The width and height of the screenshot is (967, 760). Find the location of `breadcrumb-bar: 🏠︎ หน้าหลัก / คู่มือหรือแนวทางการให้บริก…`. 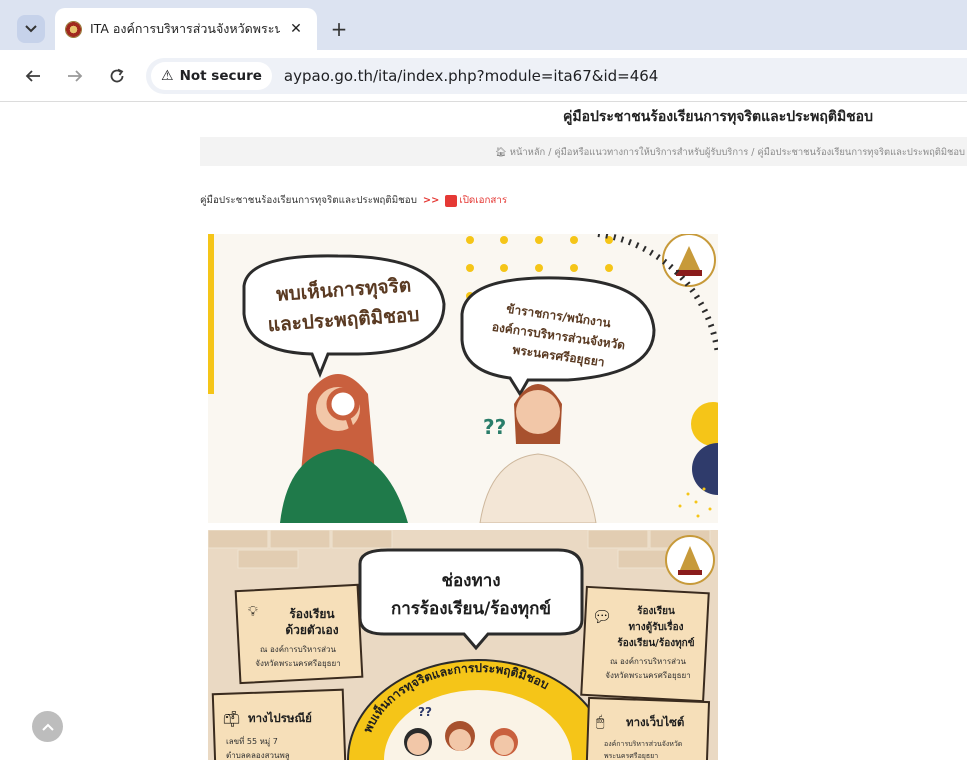

breadcrumb-bar: 🏠︎ หน้าหลัก / คู่มือหรือแนวทางการให้บริก… is located at coordinates (583, 151).